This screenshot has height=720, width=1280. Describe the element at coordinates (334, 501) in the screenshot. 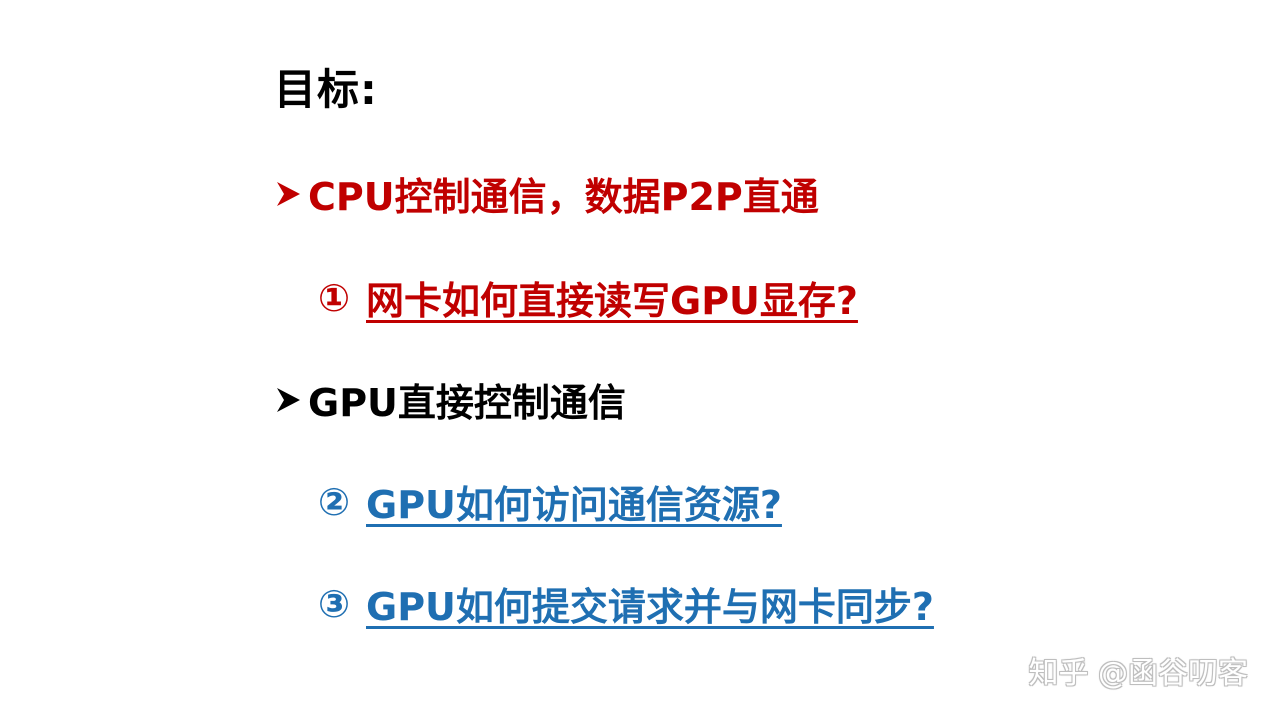

I see `circled-number-2: ②` at that location.